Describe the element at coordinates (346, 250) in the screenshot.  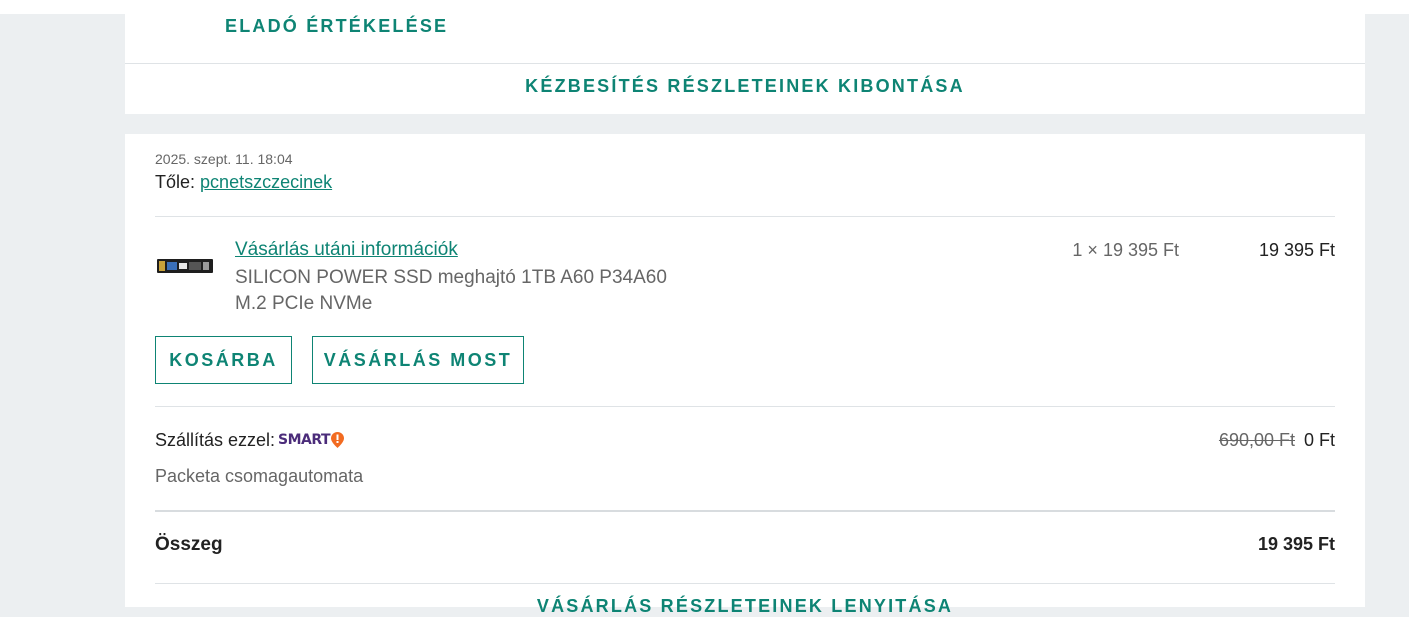
I see `post-purchase-info-link: Vásárlás utáni információk` at that location.